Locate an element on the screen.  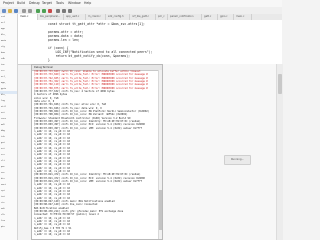
project-tree-item: sec is located at coordinates (3, 173).